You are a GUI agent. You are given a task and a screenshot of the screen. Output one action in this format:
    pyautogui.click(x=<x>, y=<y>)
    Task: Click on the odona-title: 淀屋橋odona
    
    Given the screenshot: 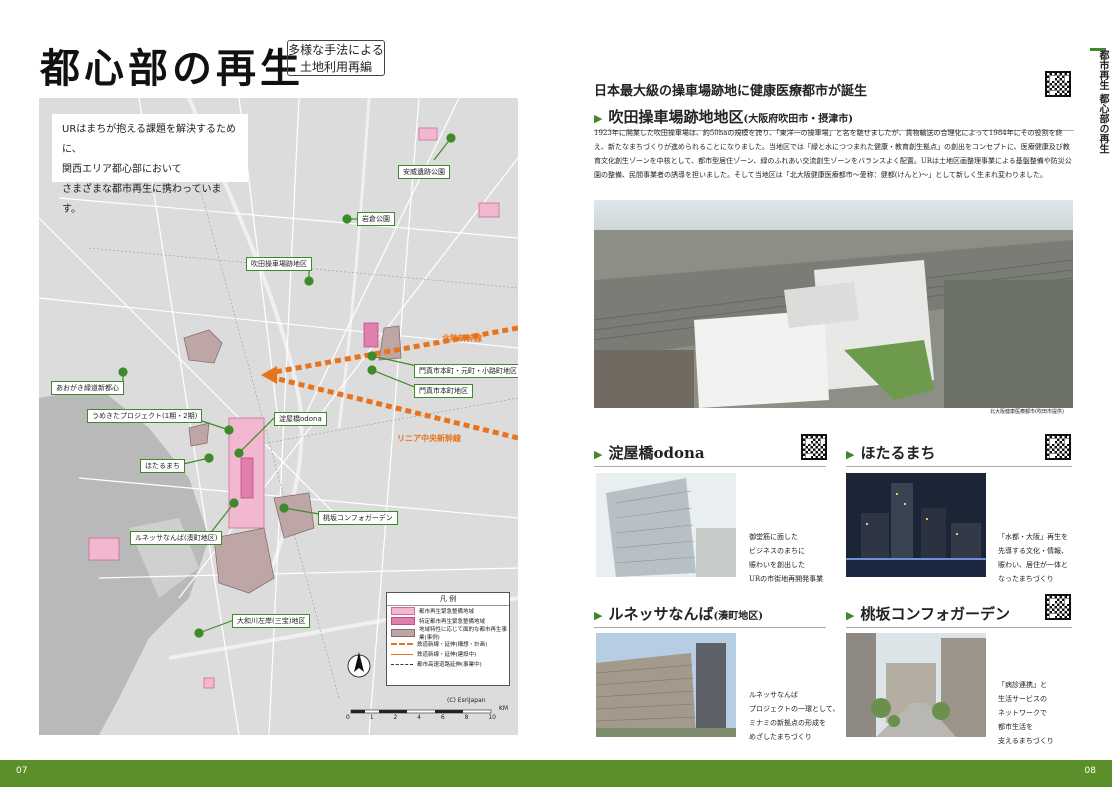 What is the action you would take?
    pyautogui.click(x=656, y=453)
    